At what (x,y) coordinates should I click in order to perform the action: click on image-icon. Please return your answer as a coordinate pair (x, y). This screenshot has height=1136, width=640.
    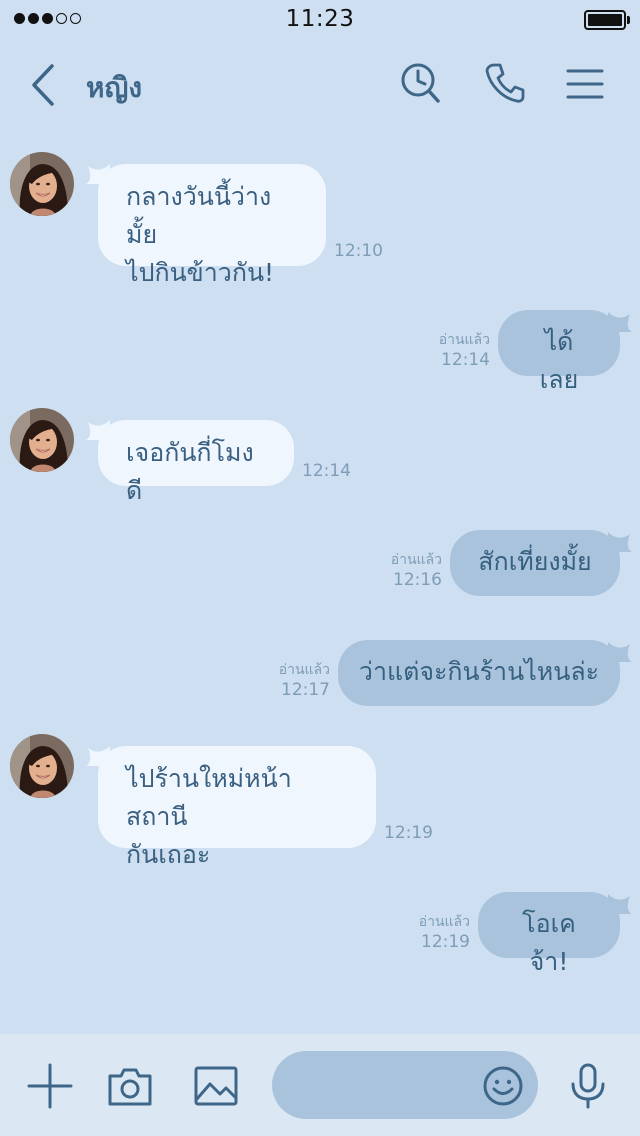
    Looking at the image, I should click on (216, 1086).